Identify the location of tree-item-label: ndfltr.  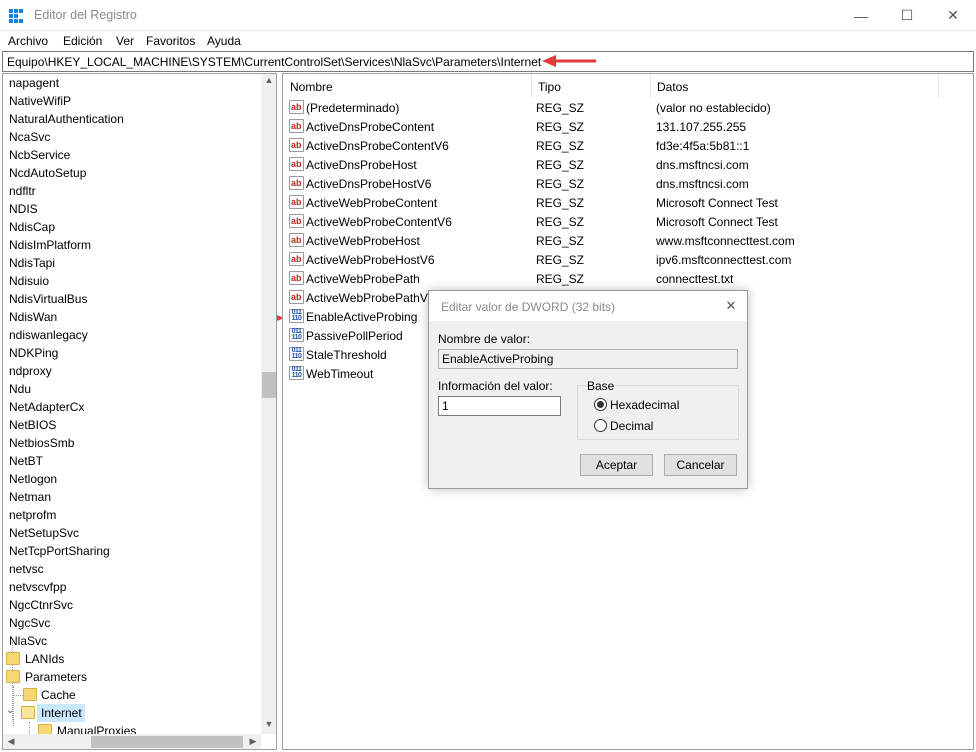
(22, 191).